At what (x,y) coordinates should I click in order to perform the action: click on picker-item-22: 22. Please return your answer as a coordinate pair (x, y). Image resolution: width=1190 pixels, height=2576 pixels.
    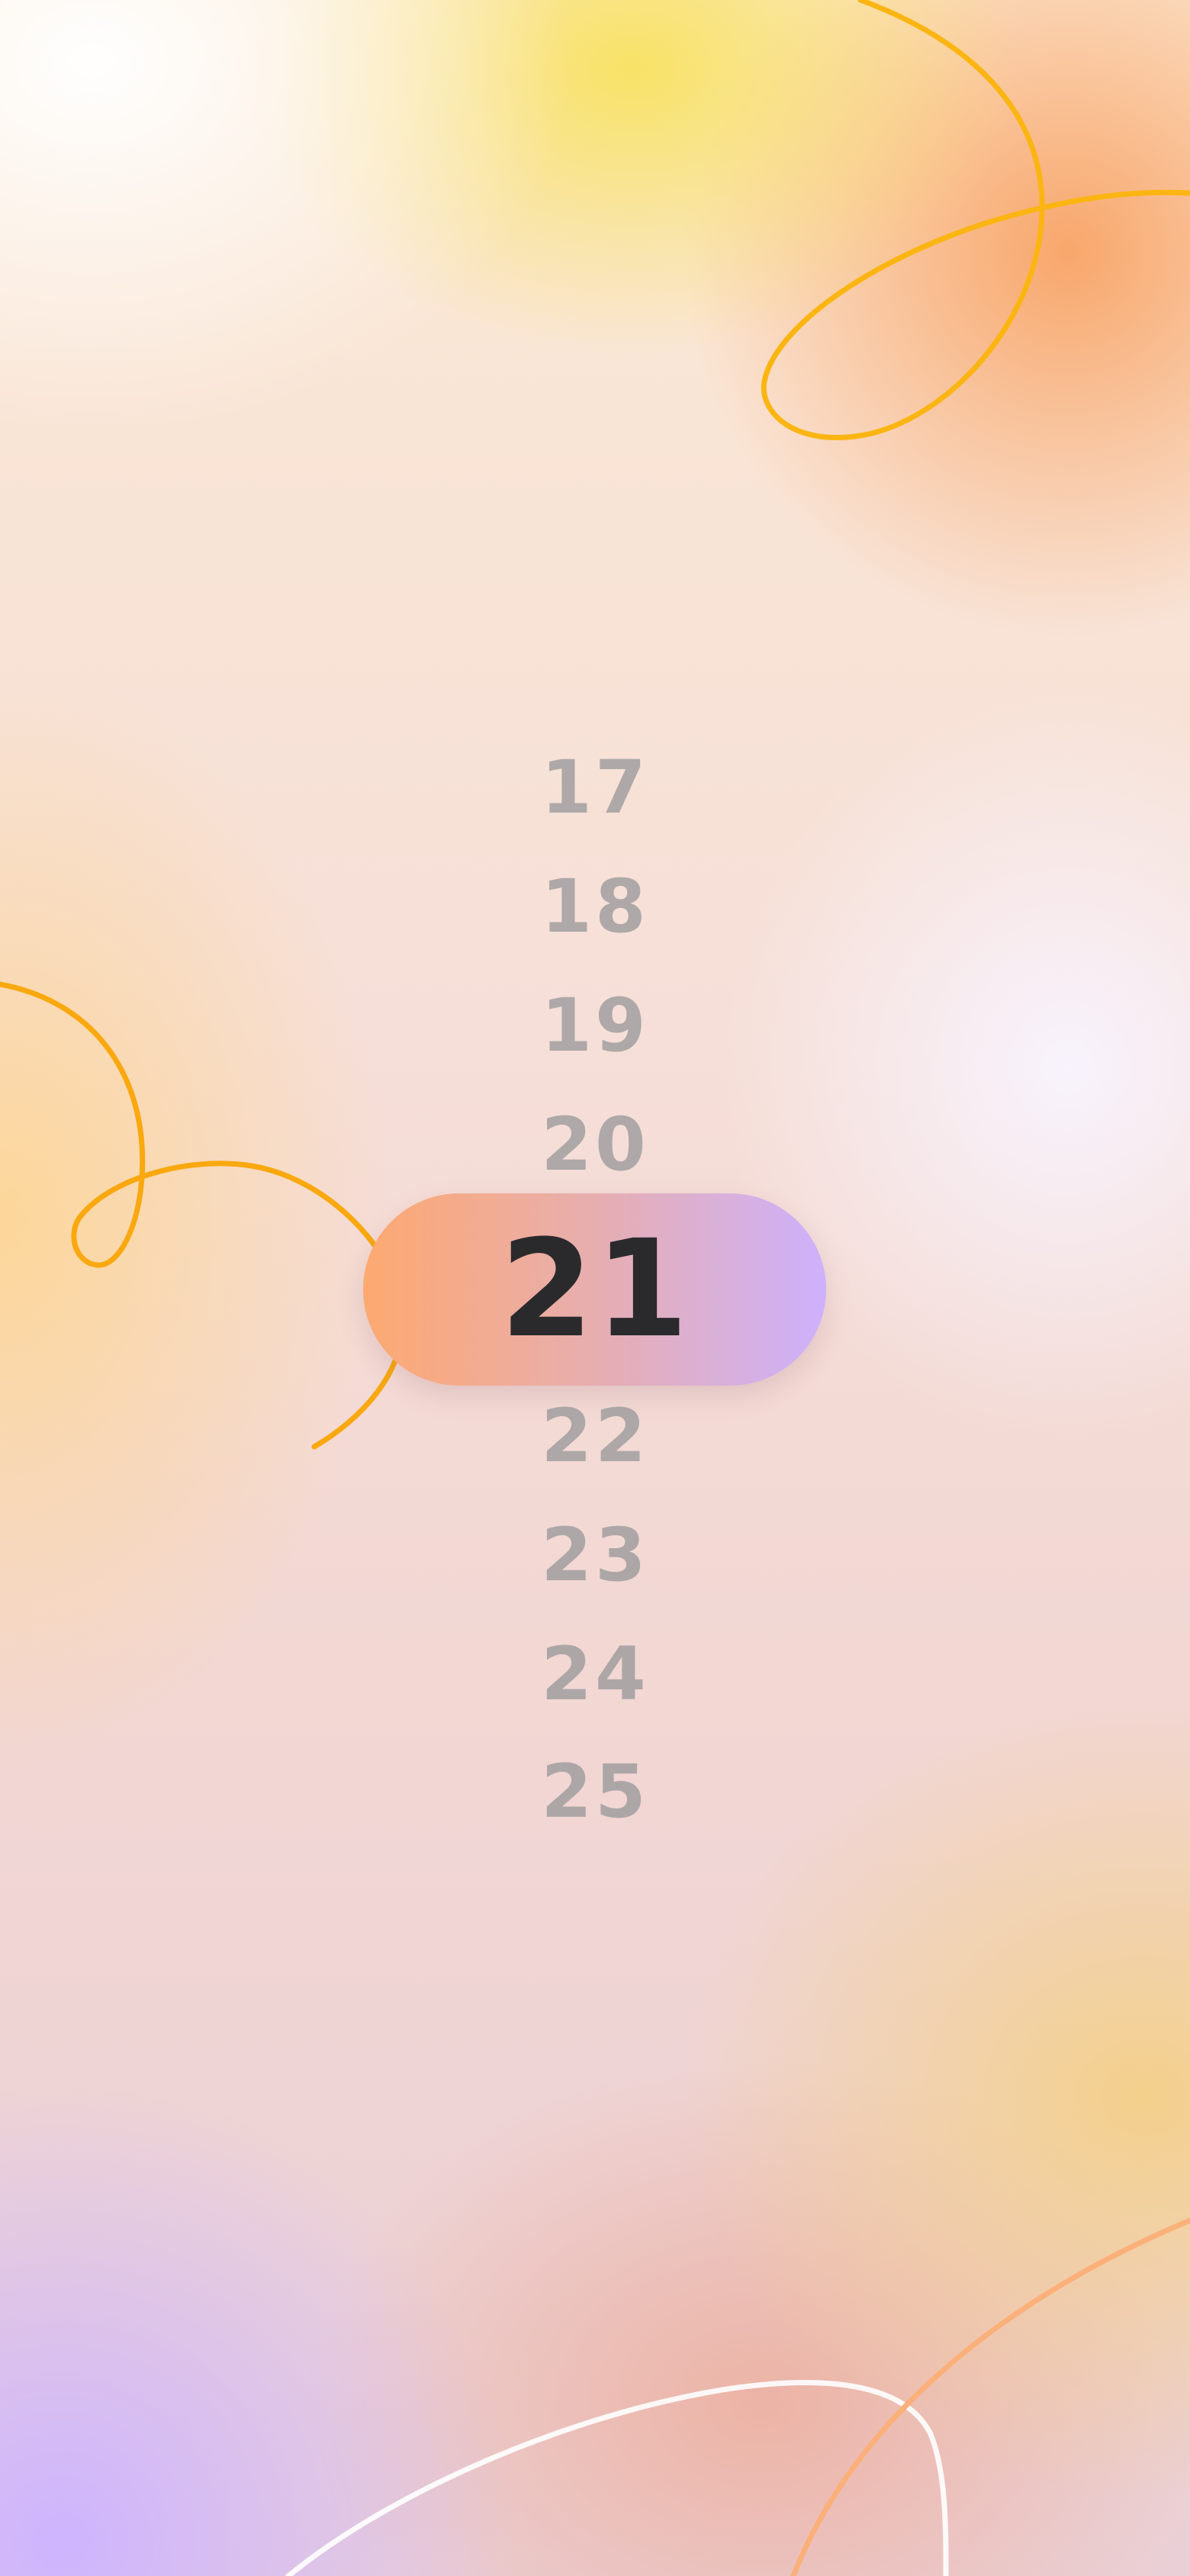
    Looking at the image, I should click on (595, 1436).